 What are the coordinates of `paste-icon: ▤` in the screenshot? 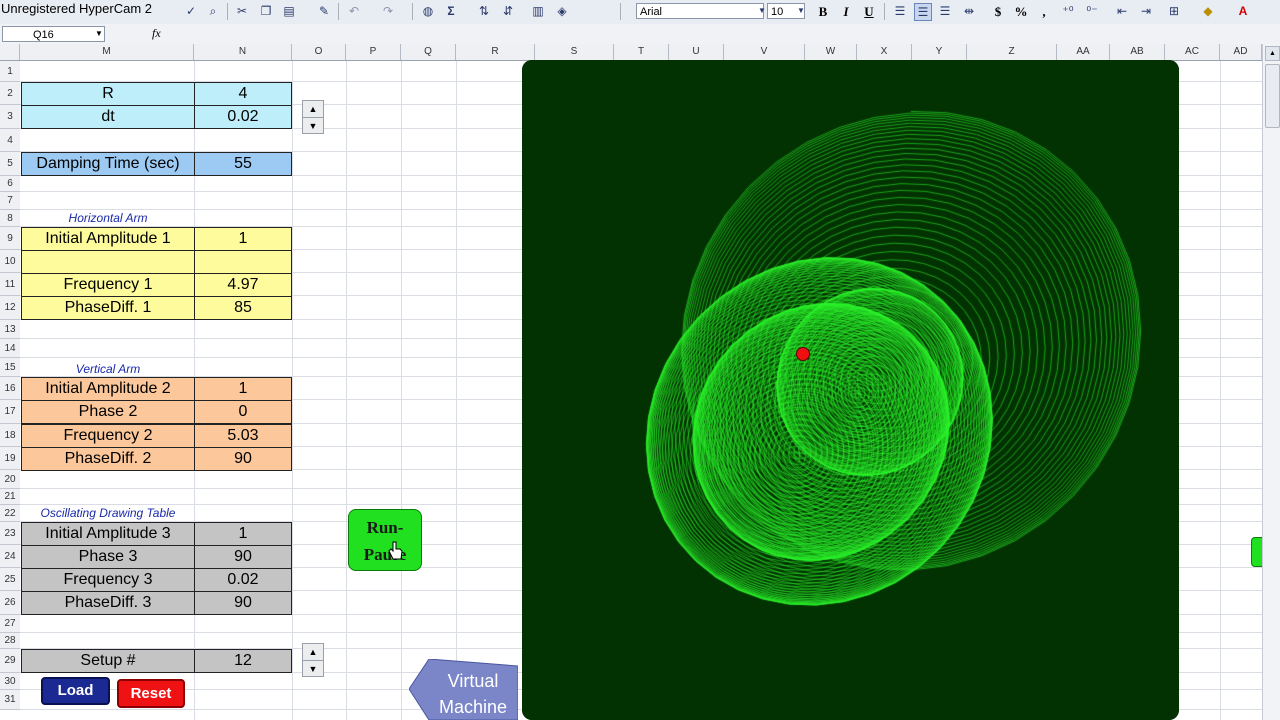 It's located at (289, 11).